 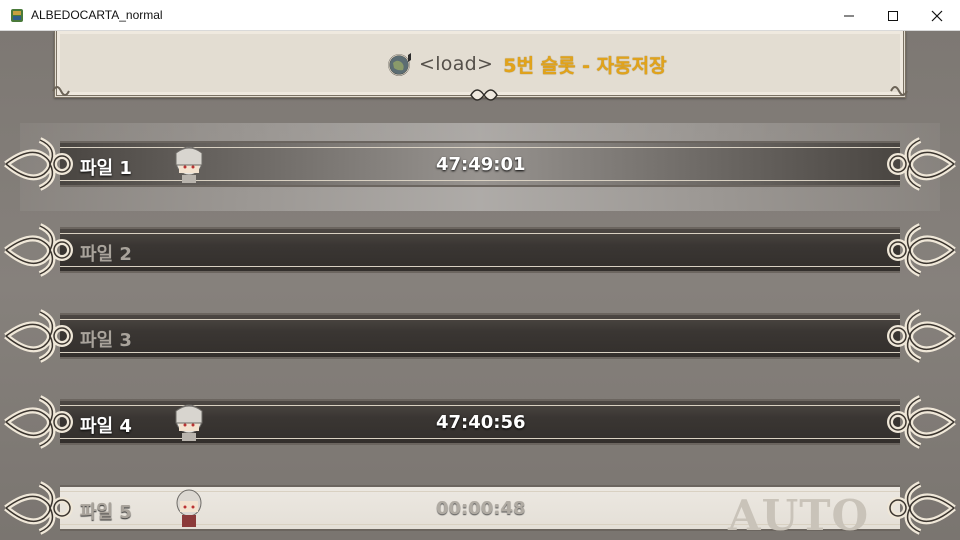 What do you see at coordinates (97, 15) in the screenshot?
I see `window-title: ALBEDOCARTA_normal` at bounding box center [97, 15].